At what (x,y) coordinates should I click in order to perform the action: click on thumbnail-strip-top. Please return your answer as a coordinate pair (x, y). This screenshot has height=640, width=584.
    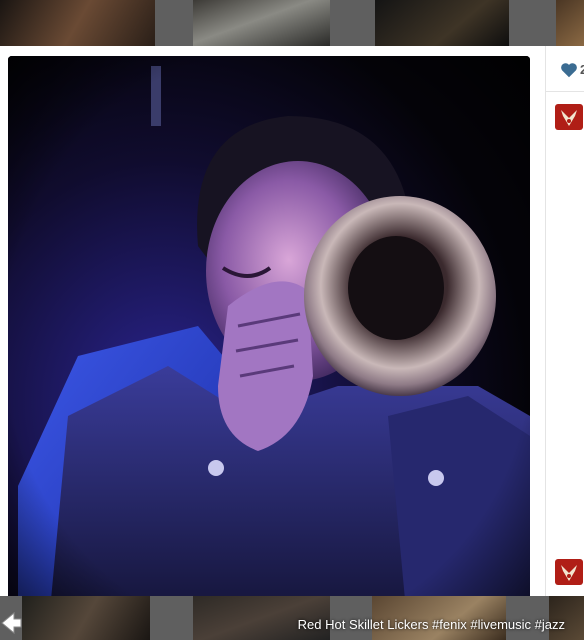
    Looking at the image, I should click on (292, 23).